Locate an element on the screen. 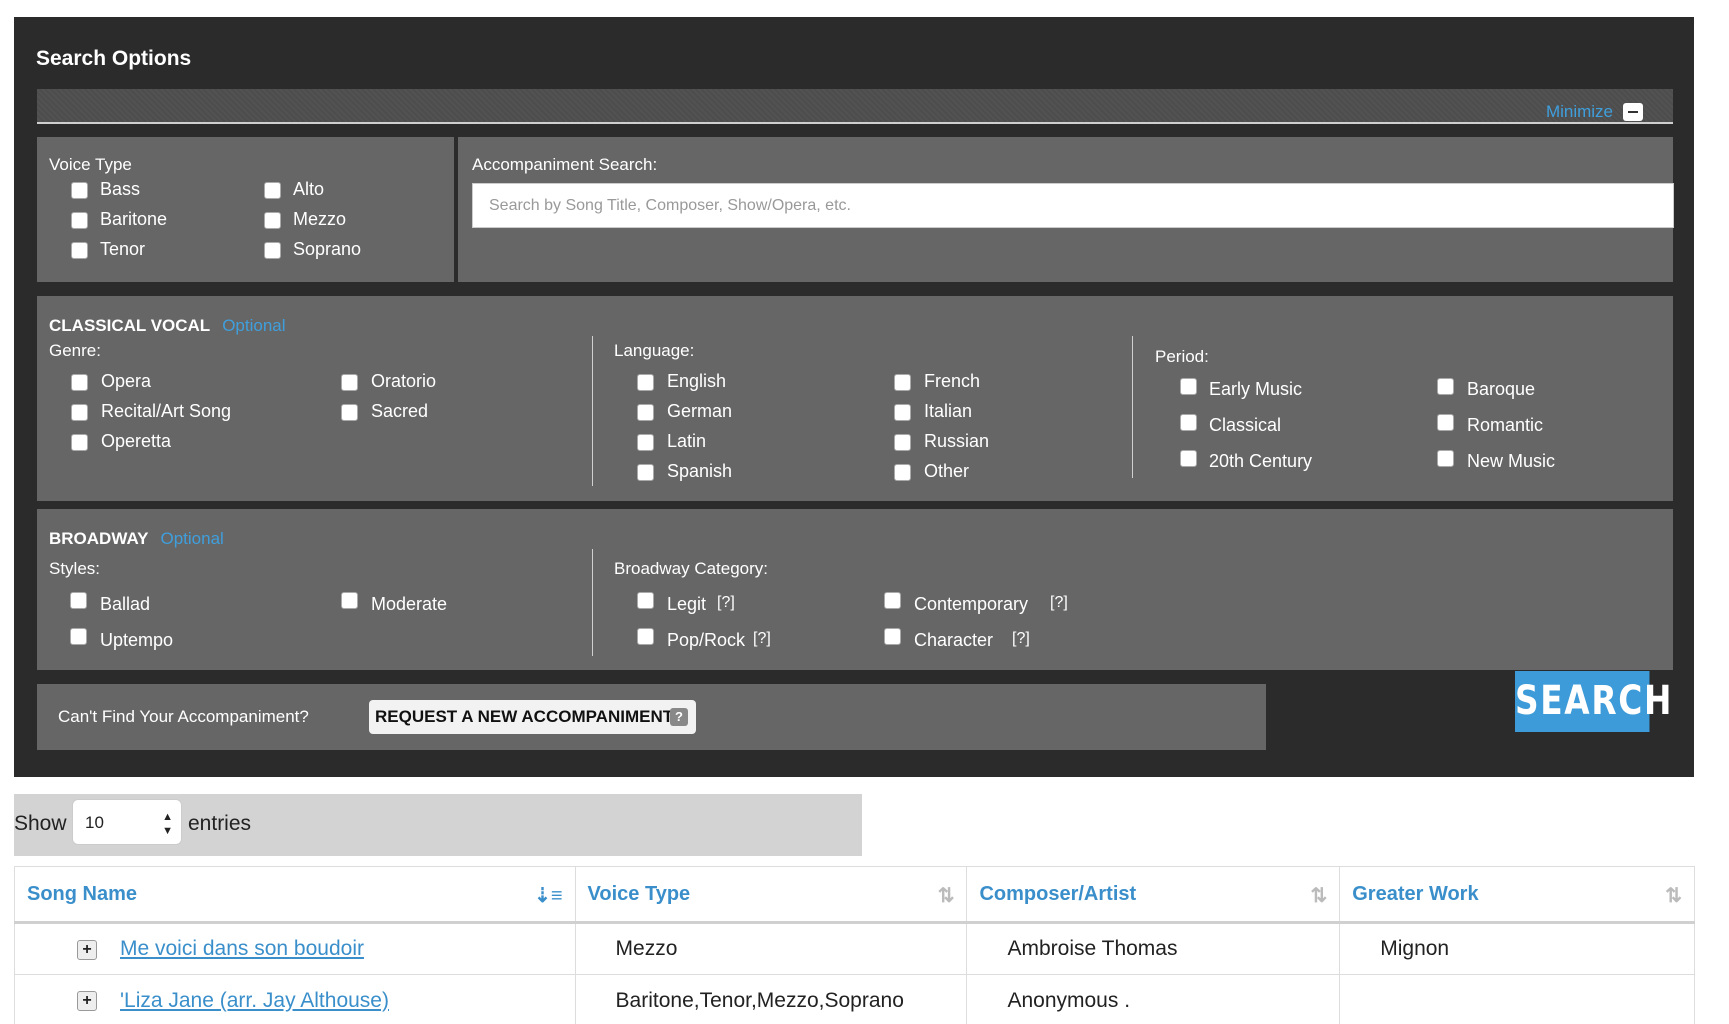  checkbox-uptempo is located at coordinates (78, 636).